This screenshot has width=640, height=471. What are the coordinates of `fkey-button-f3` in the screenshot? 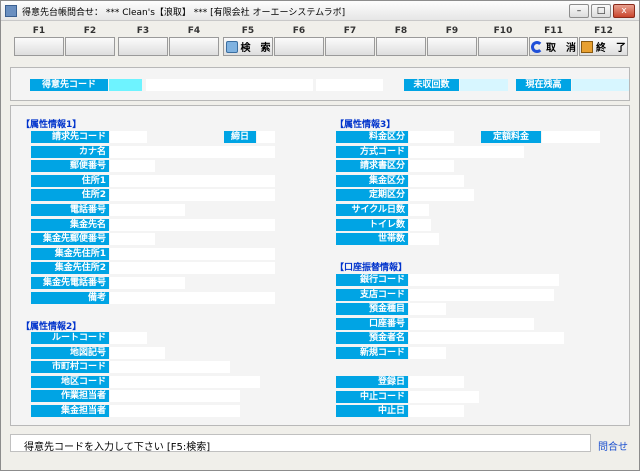 It's located at (143, 46).